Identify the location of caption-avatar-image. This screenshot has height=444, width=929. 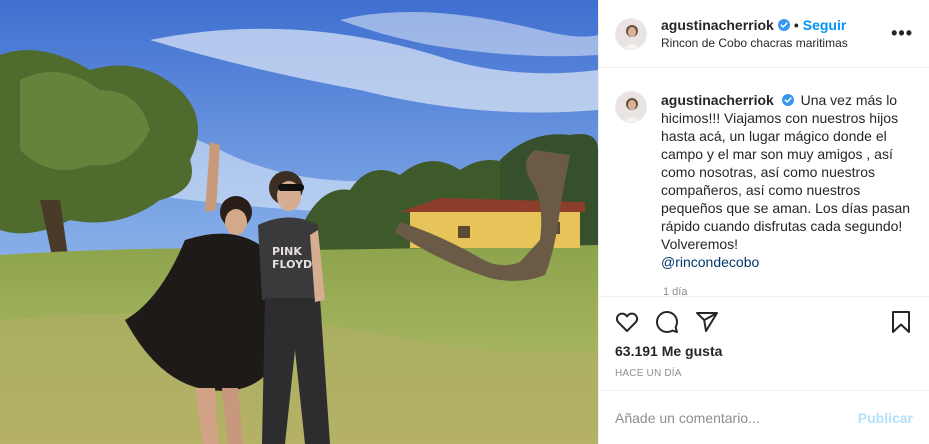
(631, 107).